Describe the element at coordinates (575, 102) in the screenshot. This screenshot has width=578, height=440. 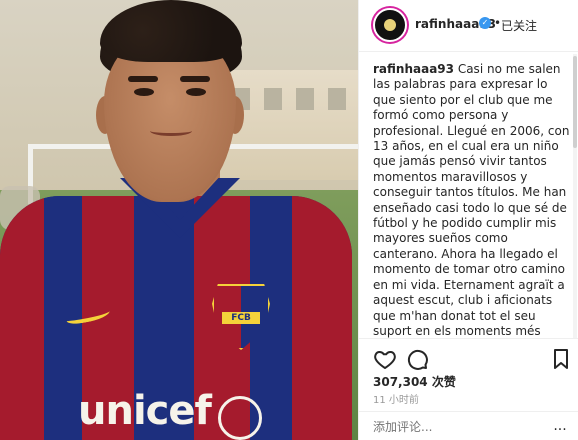
I see `caption-scrollbar-thumb` at that location.